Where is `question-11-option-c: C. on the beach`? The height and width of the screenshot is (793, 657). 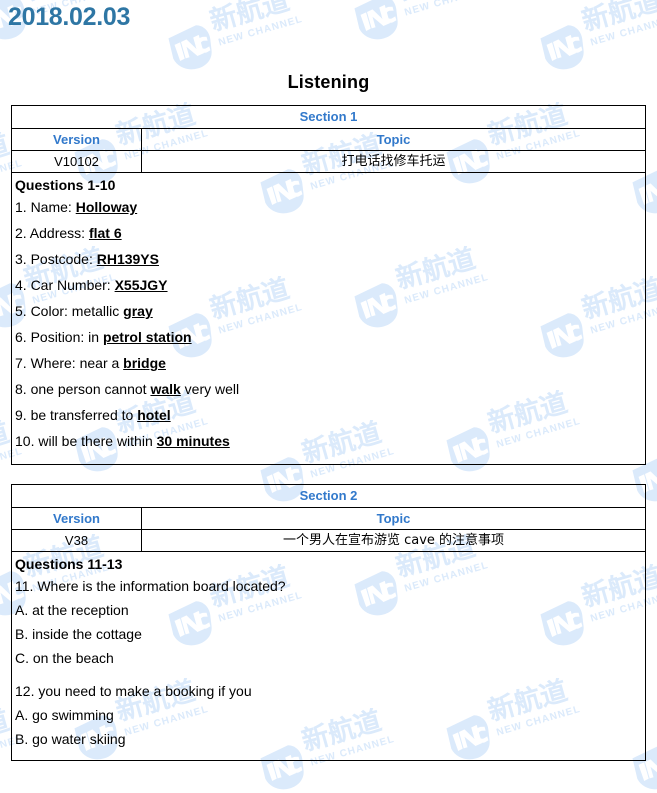 question-11-option-c: C. on the beach is located at coordinates (330, 658).